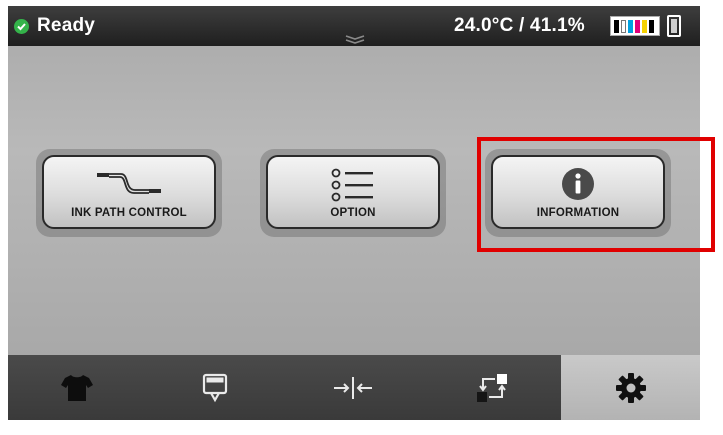 This screenshot has height=435, width=723. Describe the element at coordinates (635, 26) in the screenshot. I see `ink-levels-icon` at that location.